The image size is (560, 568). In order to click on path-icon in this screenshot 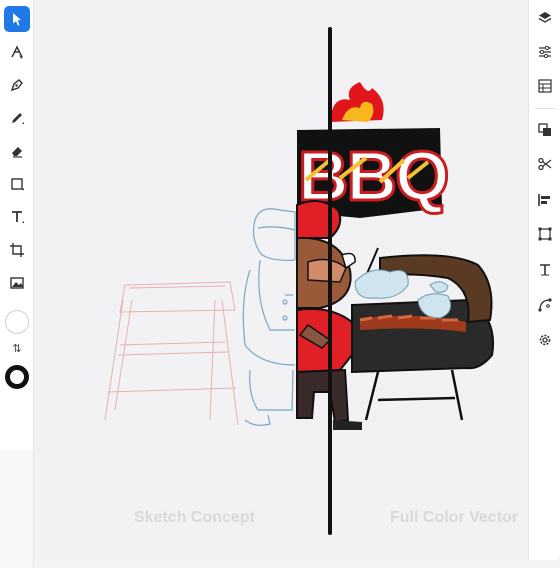, I will do `click(545, 305)`.